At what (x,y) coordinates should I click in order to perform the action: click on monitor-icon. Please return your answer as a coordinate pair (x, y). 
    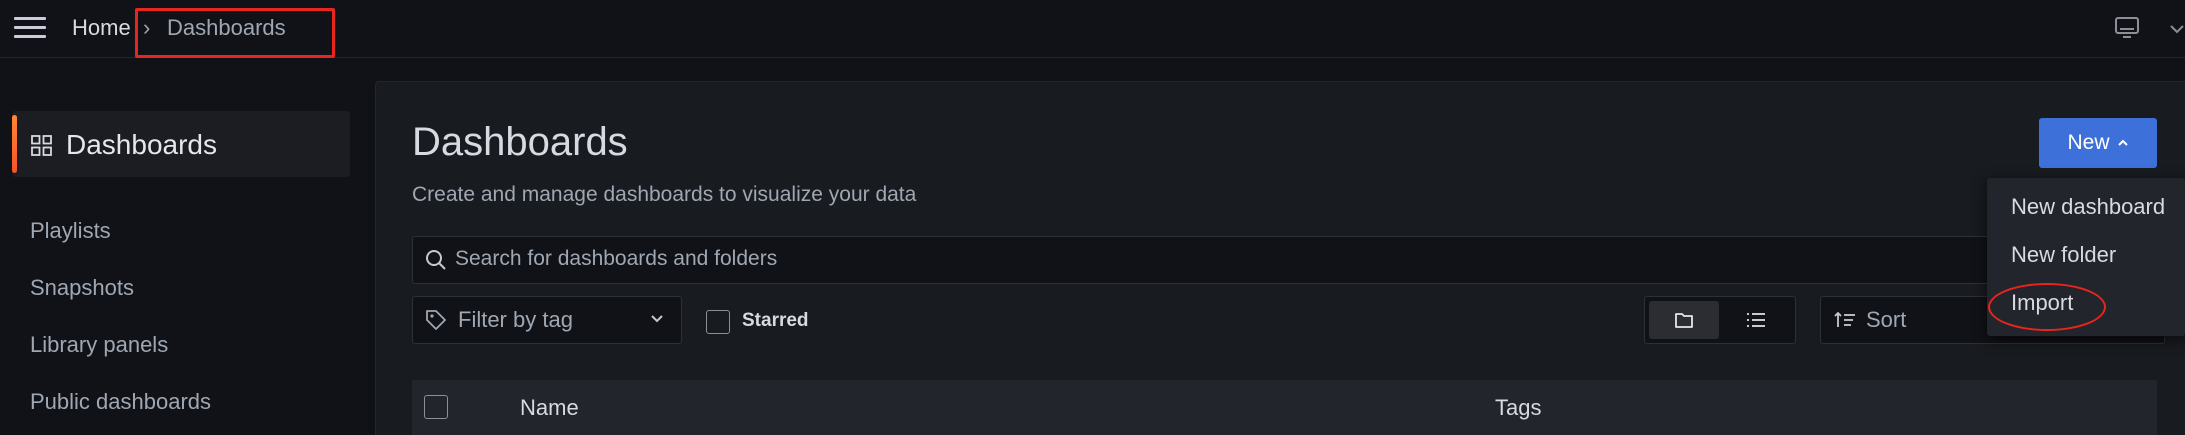
    Looking at the image, I should click on (2127, 28).